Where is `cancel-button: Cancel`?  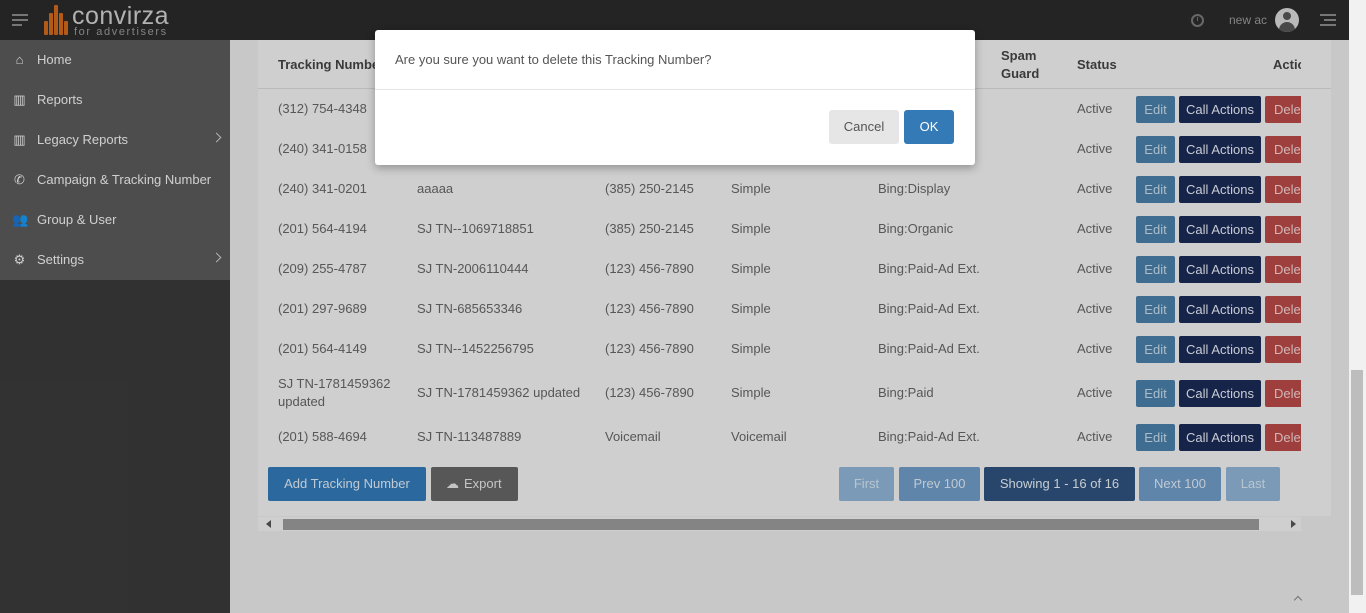 cancel-button: Cancel is located at coordinates (864, 127).